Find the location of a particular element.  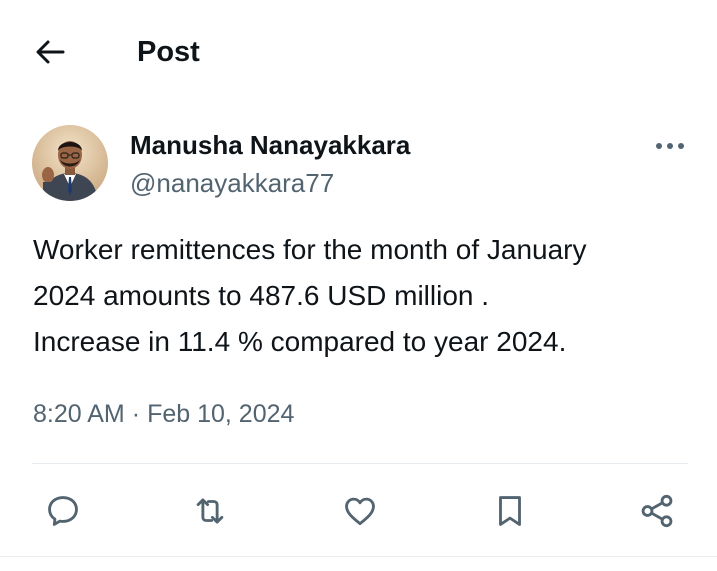

reply-icon is located at coordinates (63, 511).